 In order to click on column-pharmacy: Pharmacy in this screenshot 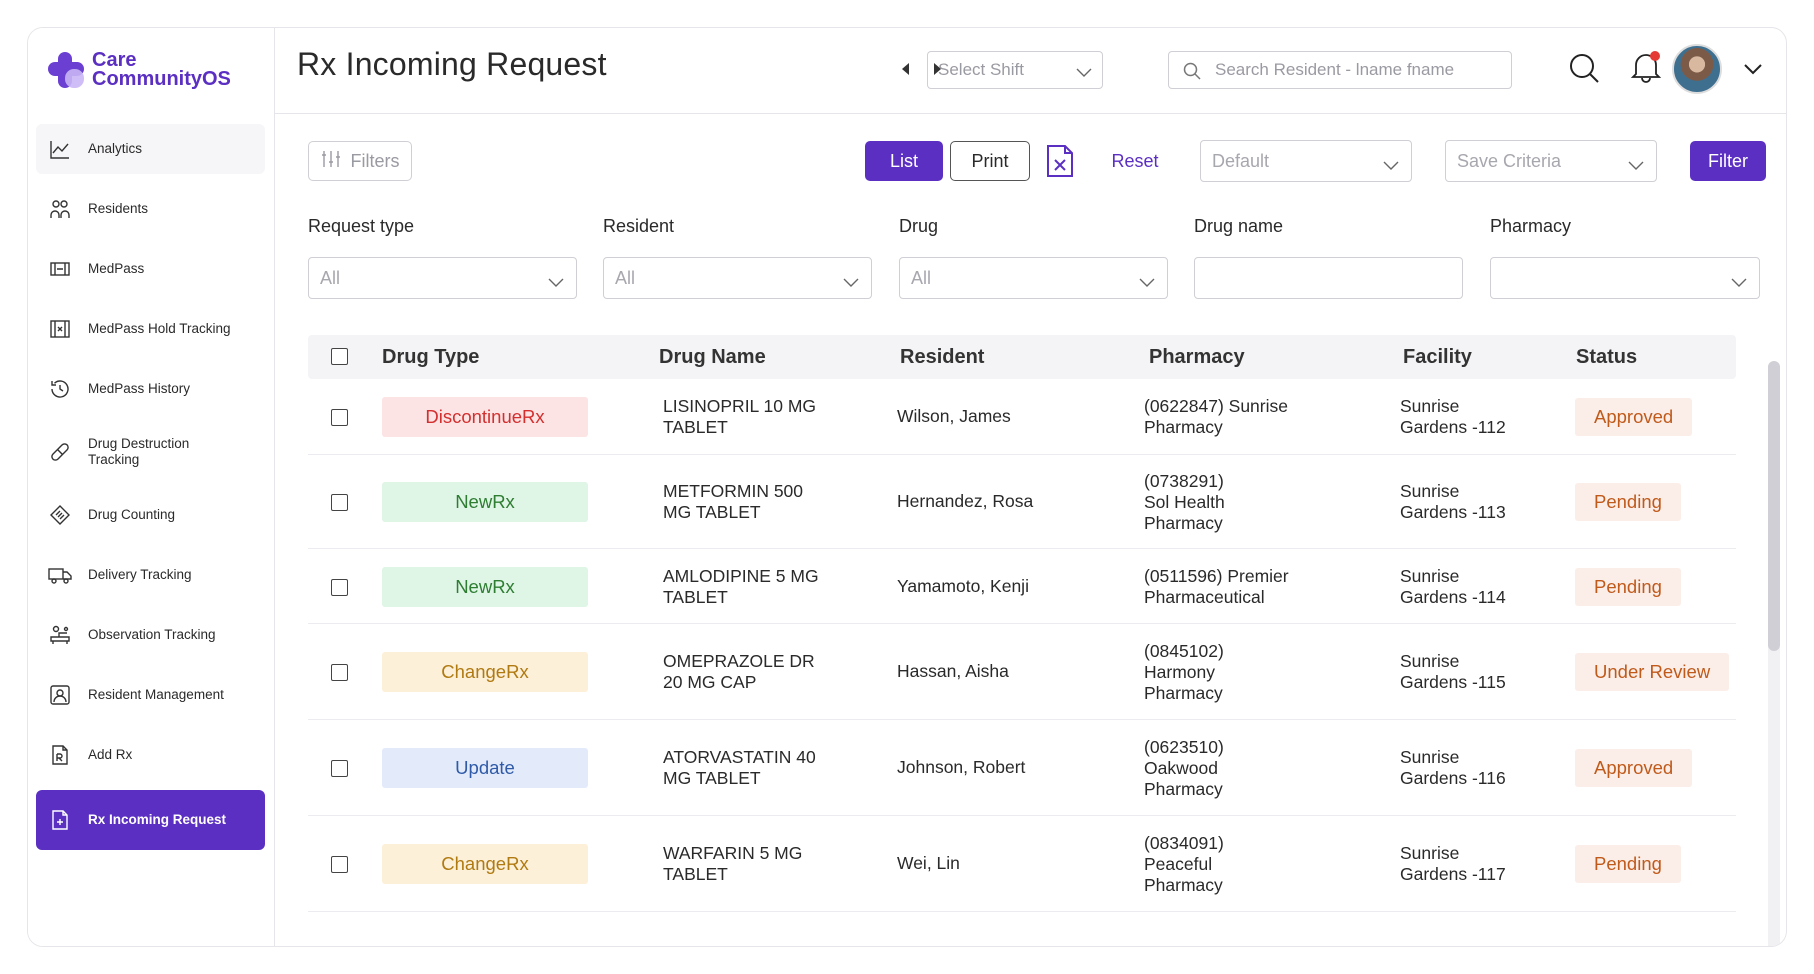, I will do `click(1197, 357)`.